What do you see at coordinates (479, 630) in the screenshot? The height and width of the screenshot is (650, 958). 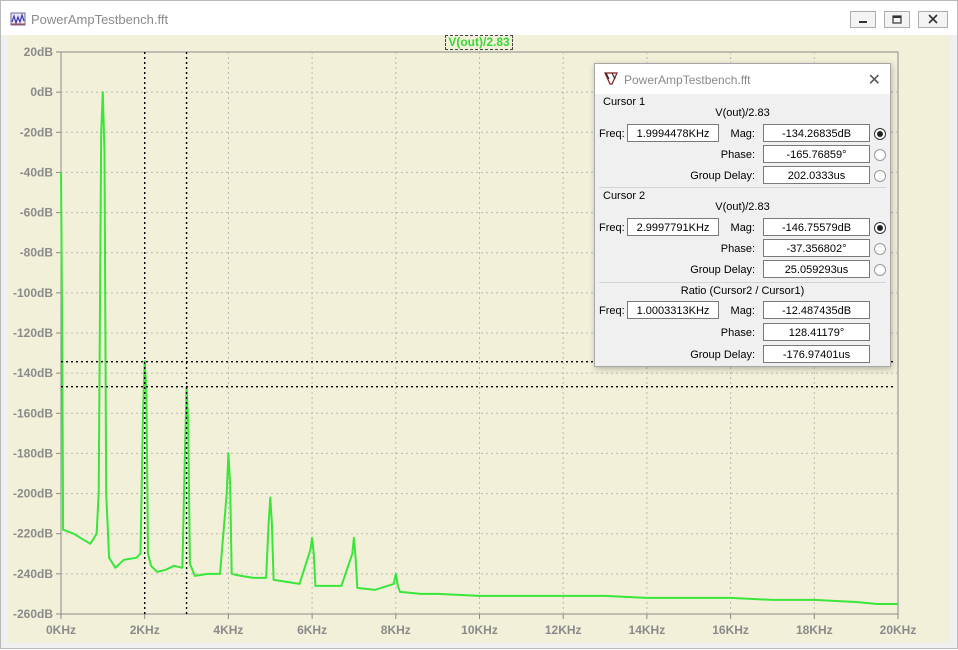 I see `x-tick-label: 10KHz` at bounding box center [479, 630].